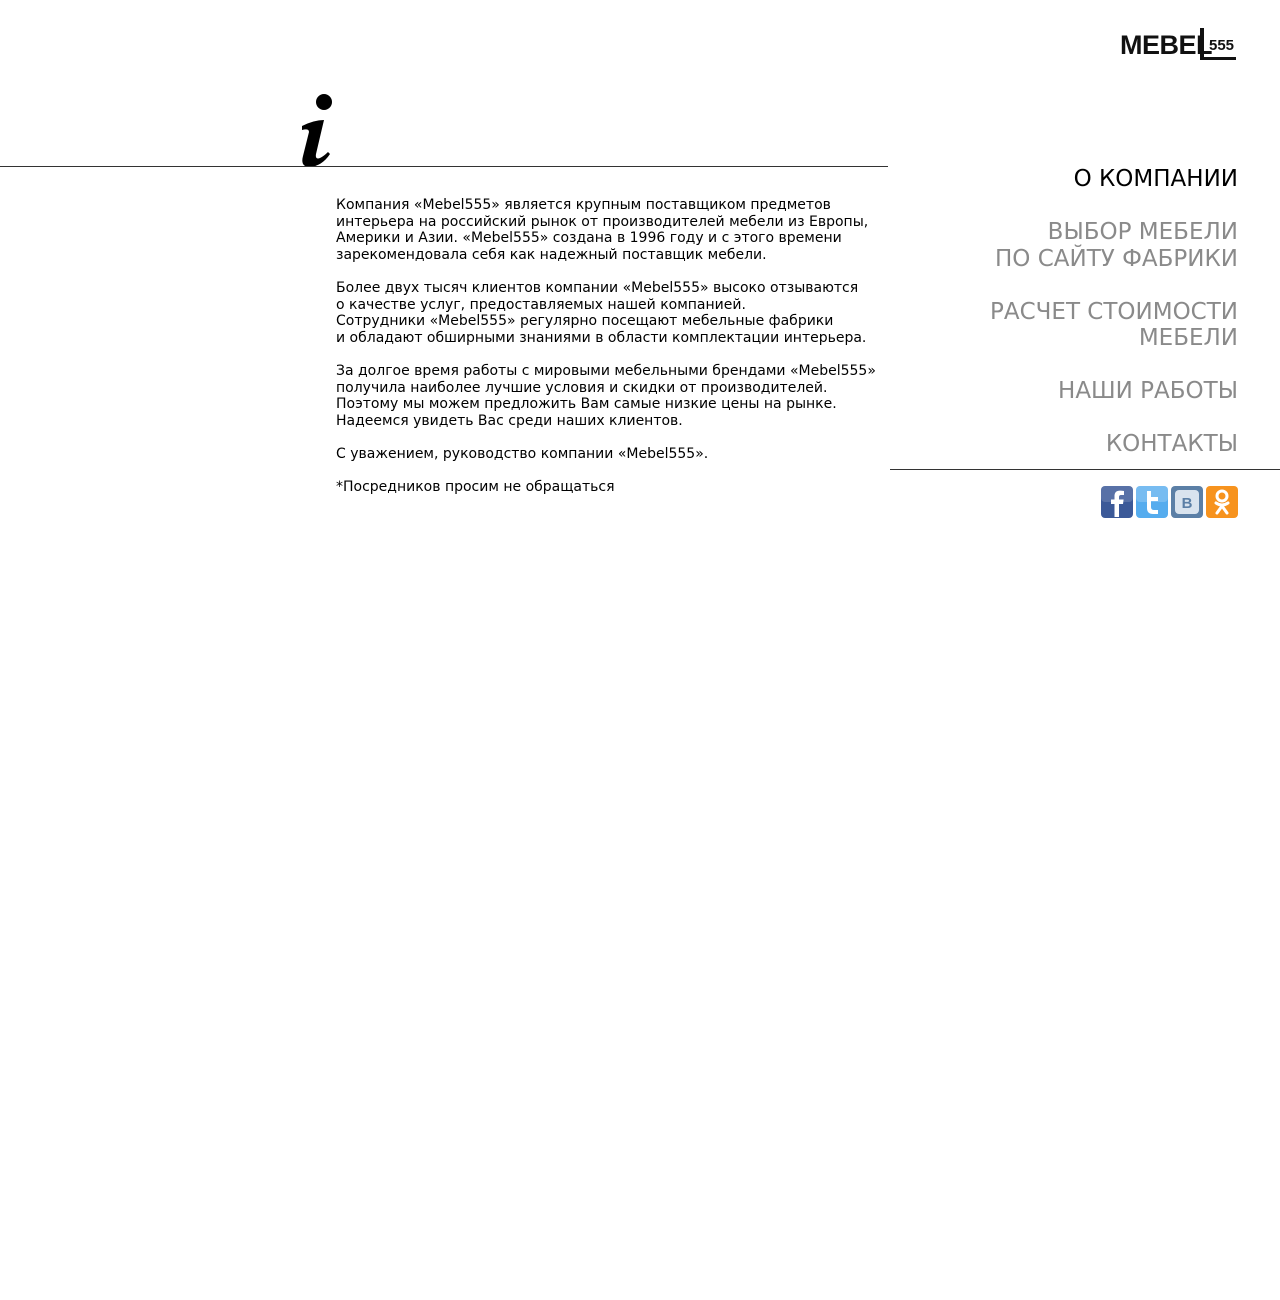 The height and width of the screenshot is (1300, 1280). I want to click on site-logo: MEBEL 555, so click(1179, 46).